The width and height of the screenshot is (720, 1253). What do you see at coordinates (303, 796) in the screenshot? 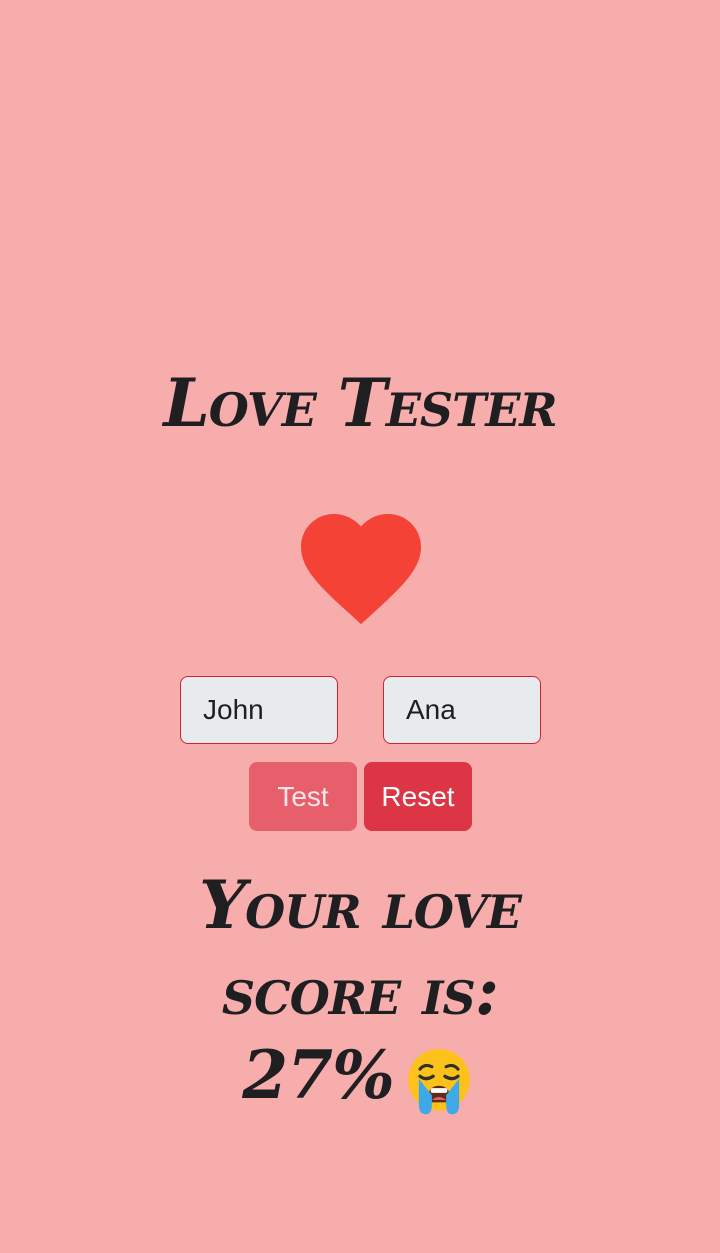
I see `test-button: Test` at bounding box center [303, 796].